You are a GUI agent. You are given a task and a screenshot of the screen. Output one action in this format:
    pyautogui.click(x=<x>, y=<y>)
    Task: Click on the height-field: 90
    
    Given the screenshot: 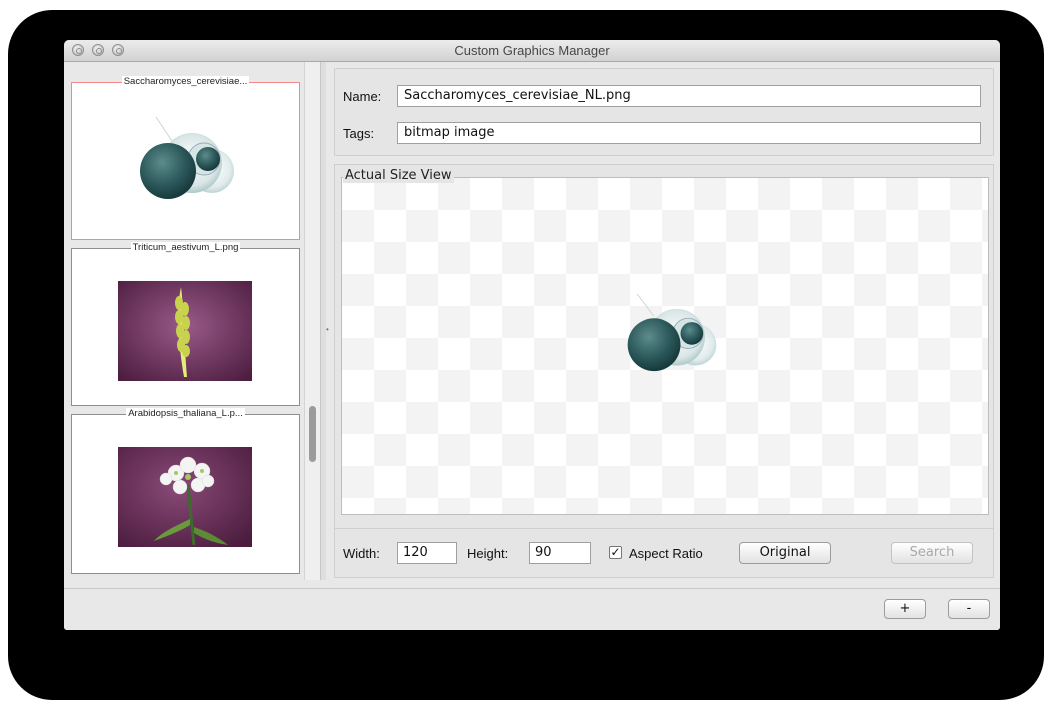 What is the action you would take?
    pyautogui.click(x=560, y=553)
    